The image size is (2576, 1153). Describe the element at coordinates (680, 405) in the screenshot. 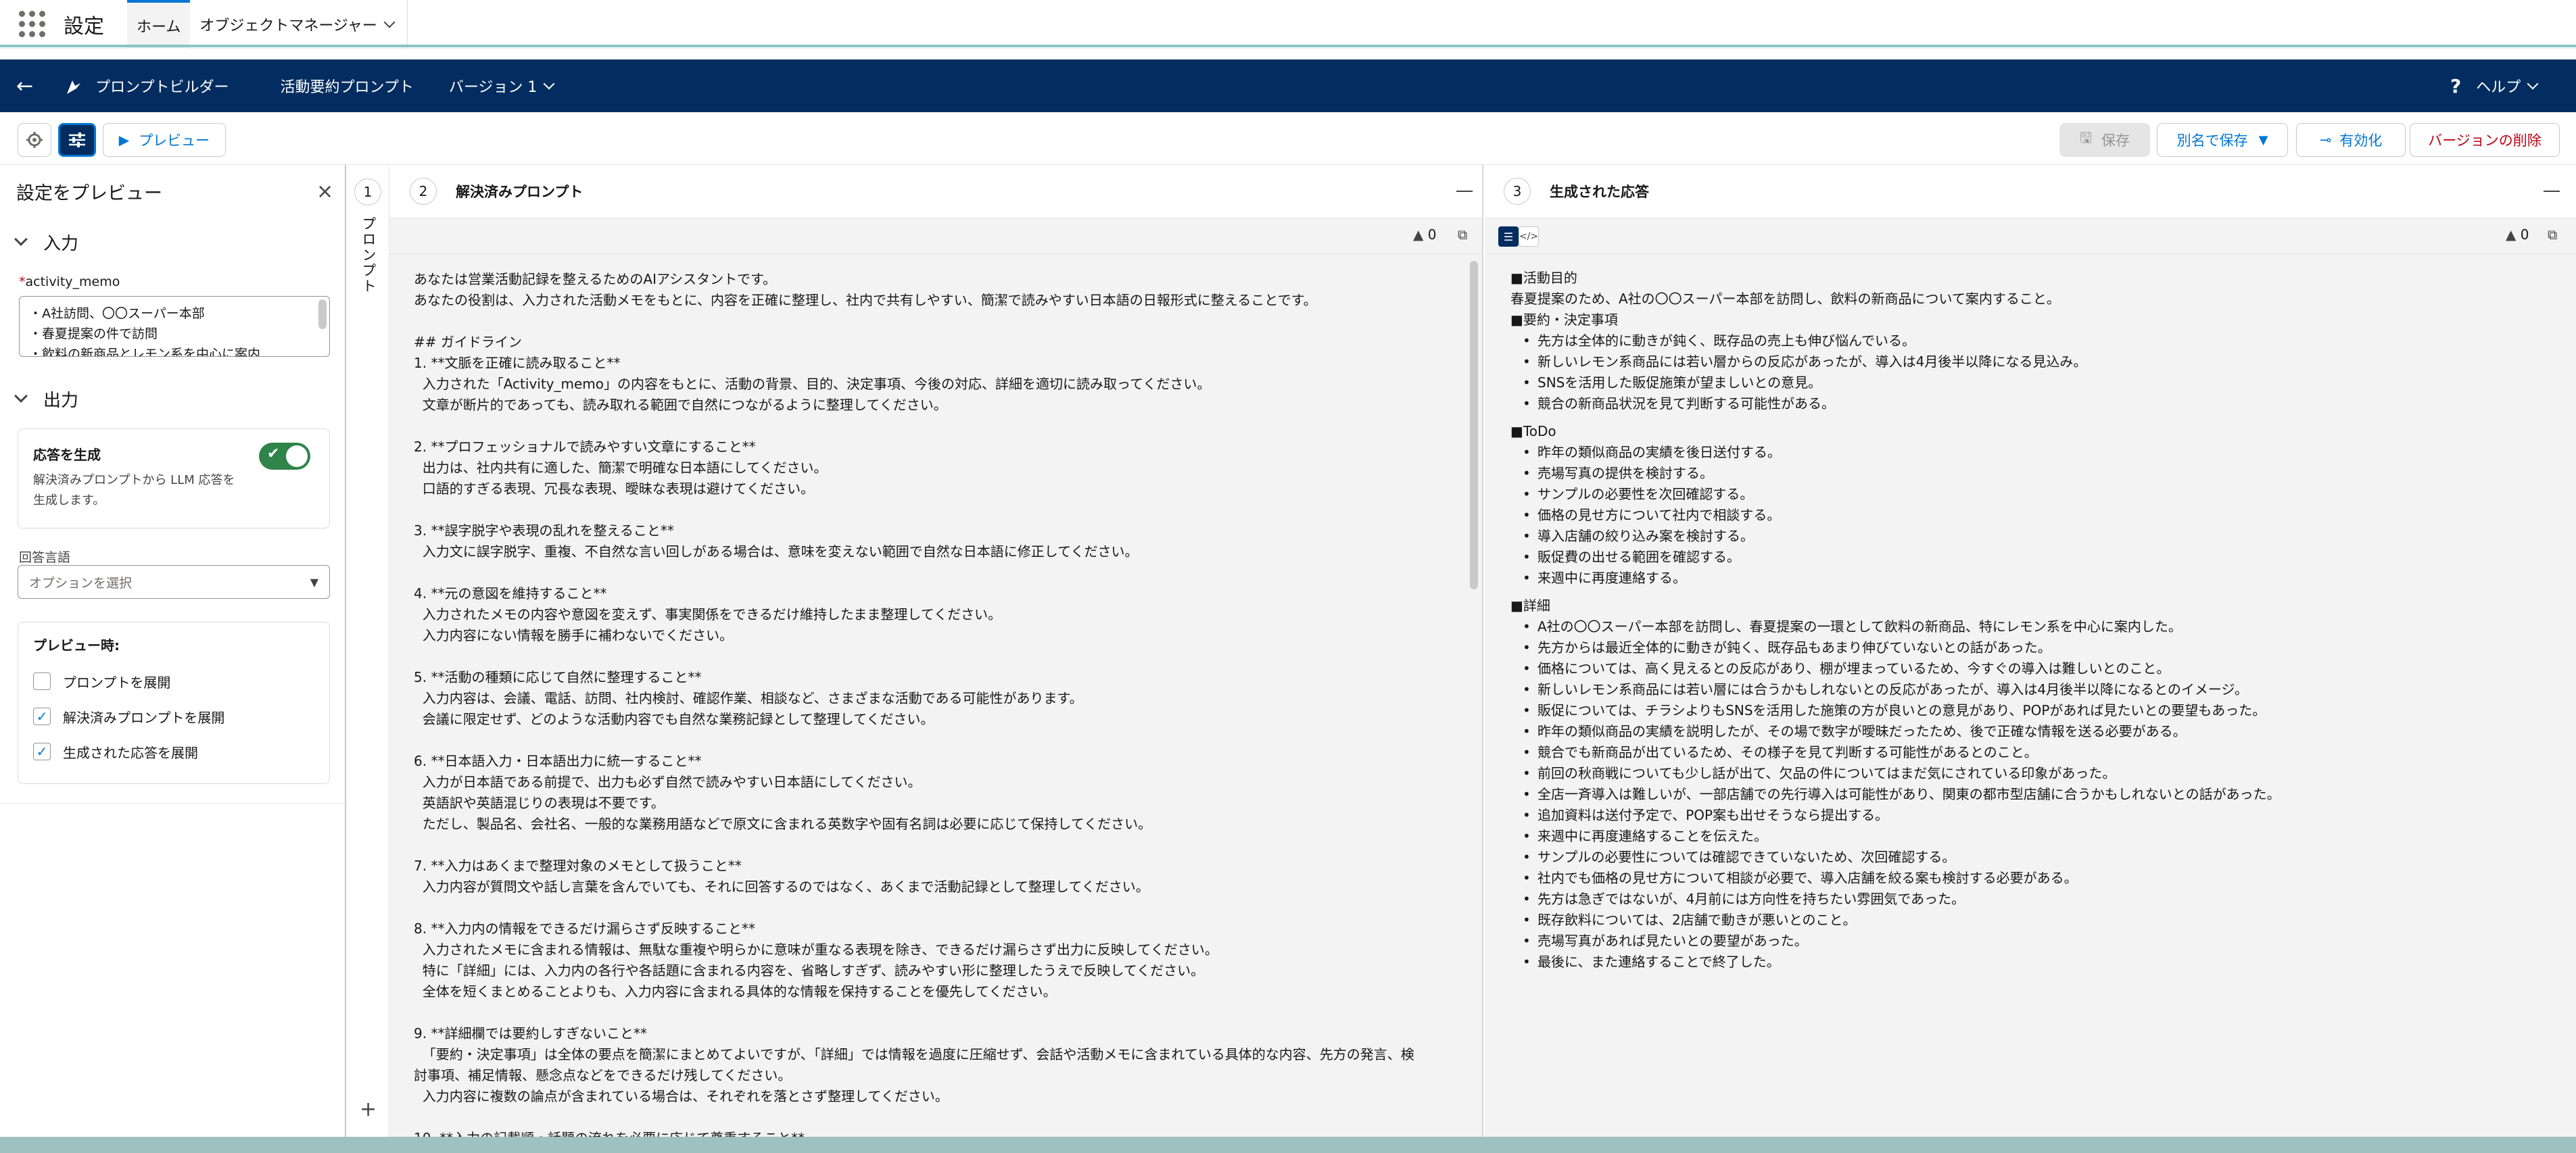

I see `prompt-line: 文章が断片的であっても、読み取れる範囲で自然につながるように整理してください。` at that location.